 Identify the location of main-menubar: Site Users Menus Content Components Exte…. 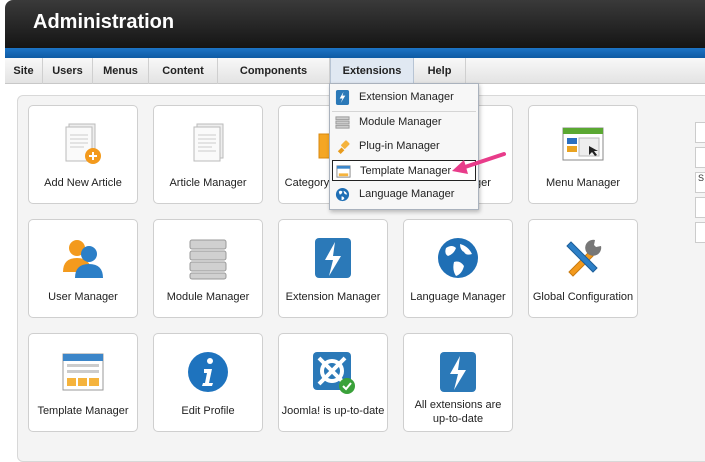
(355, 71).